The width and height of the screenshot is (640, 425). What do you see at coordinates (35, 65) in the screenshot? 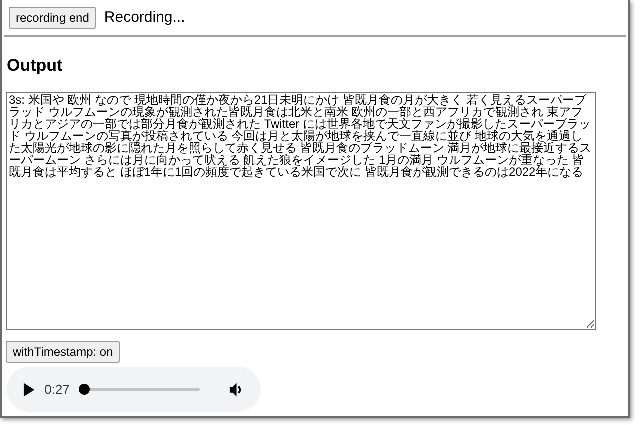
I see `output-heading: Output` at bounding box center [35, 65].